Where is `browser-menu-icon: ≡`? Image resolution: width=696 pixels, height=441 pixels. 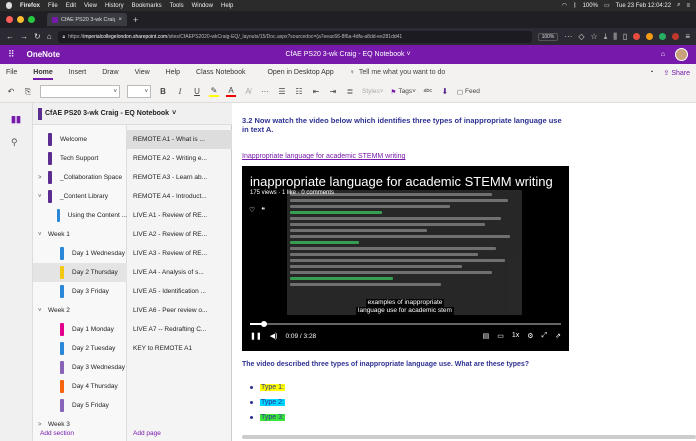
browser-menu-icon: ≡ is located at coordinates (687, 36).